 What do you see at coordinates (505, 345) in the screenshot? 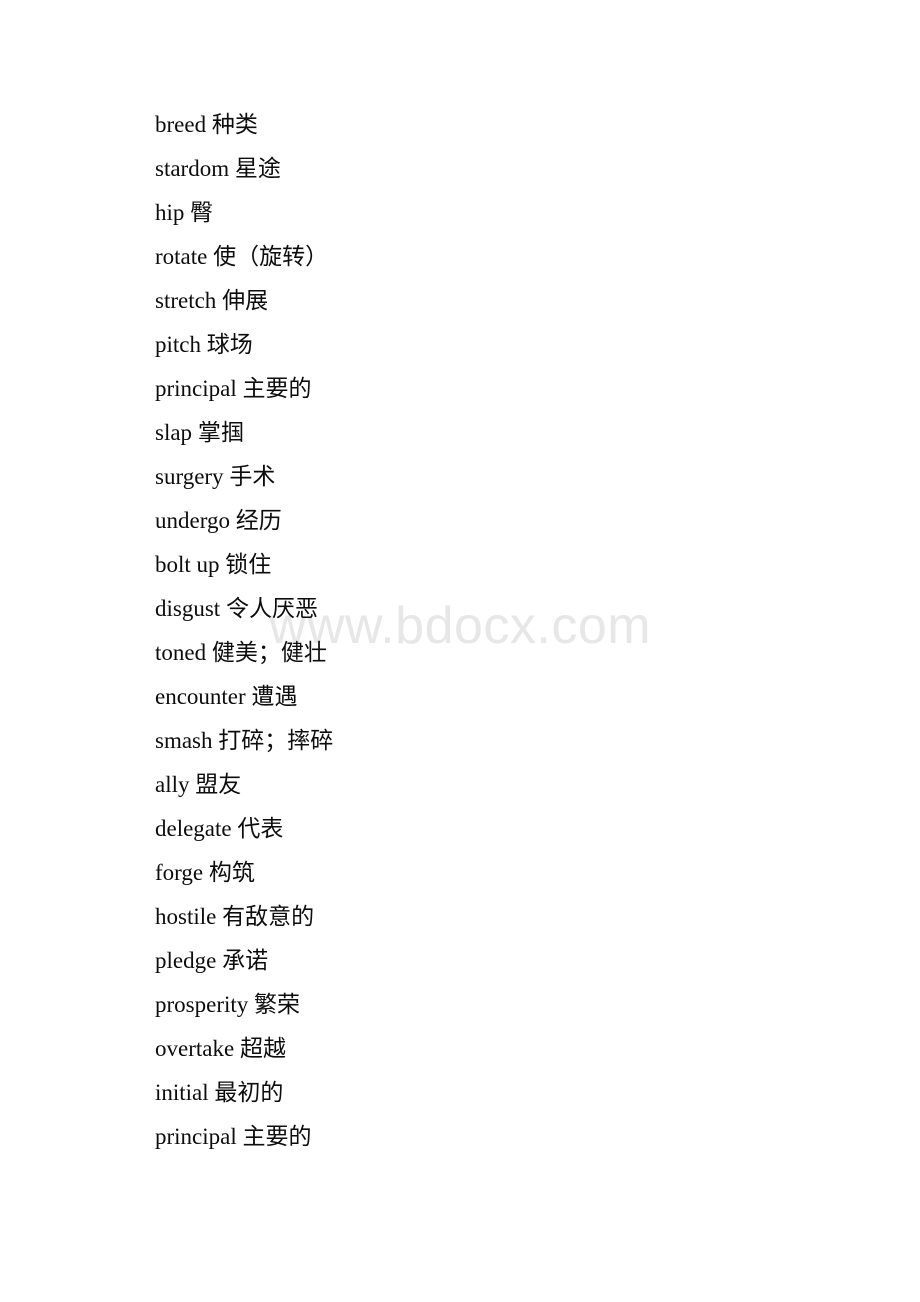
I see `vocab-entry: pitch 球场` at bounding box center [505, 345].